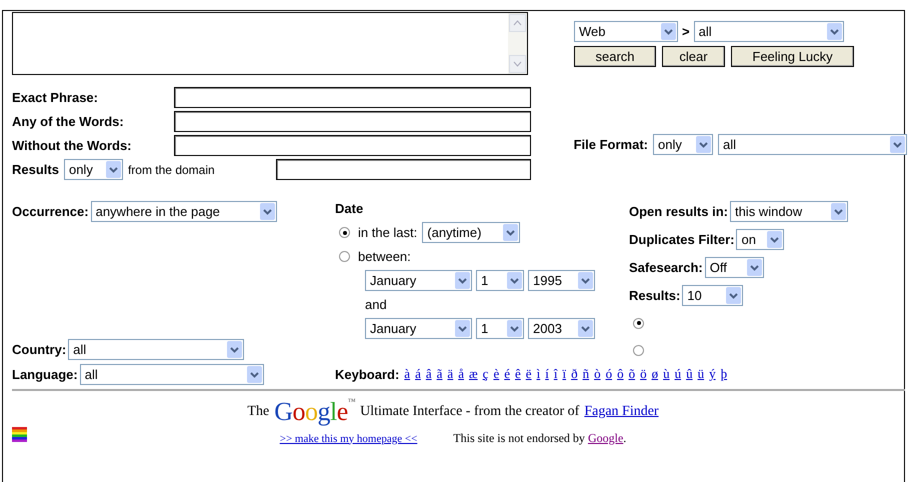 The image size is (909, 482). Describe the element at coordinates (496, 374) in the screenshot. I see `character-link: è` at that location.